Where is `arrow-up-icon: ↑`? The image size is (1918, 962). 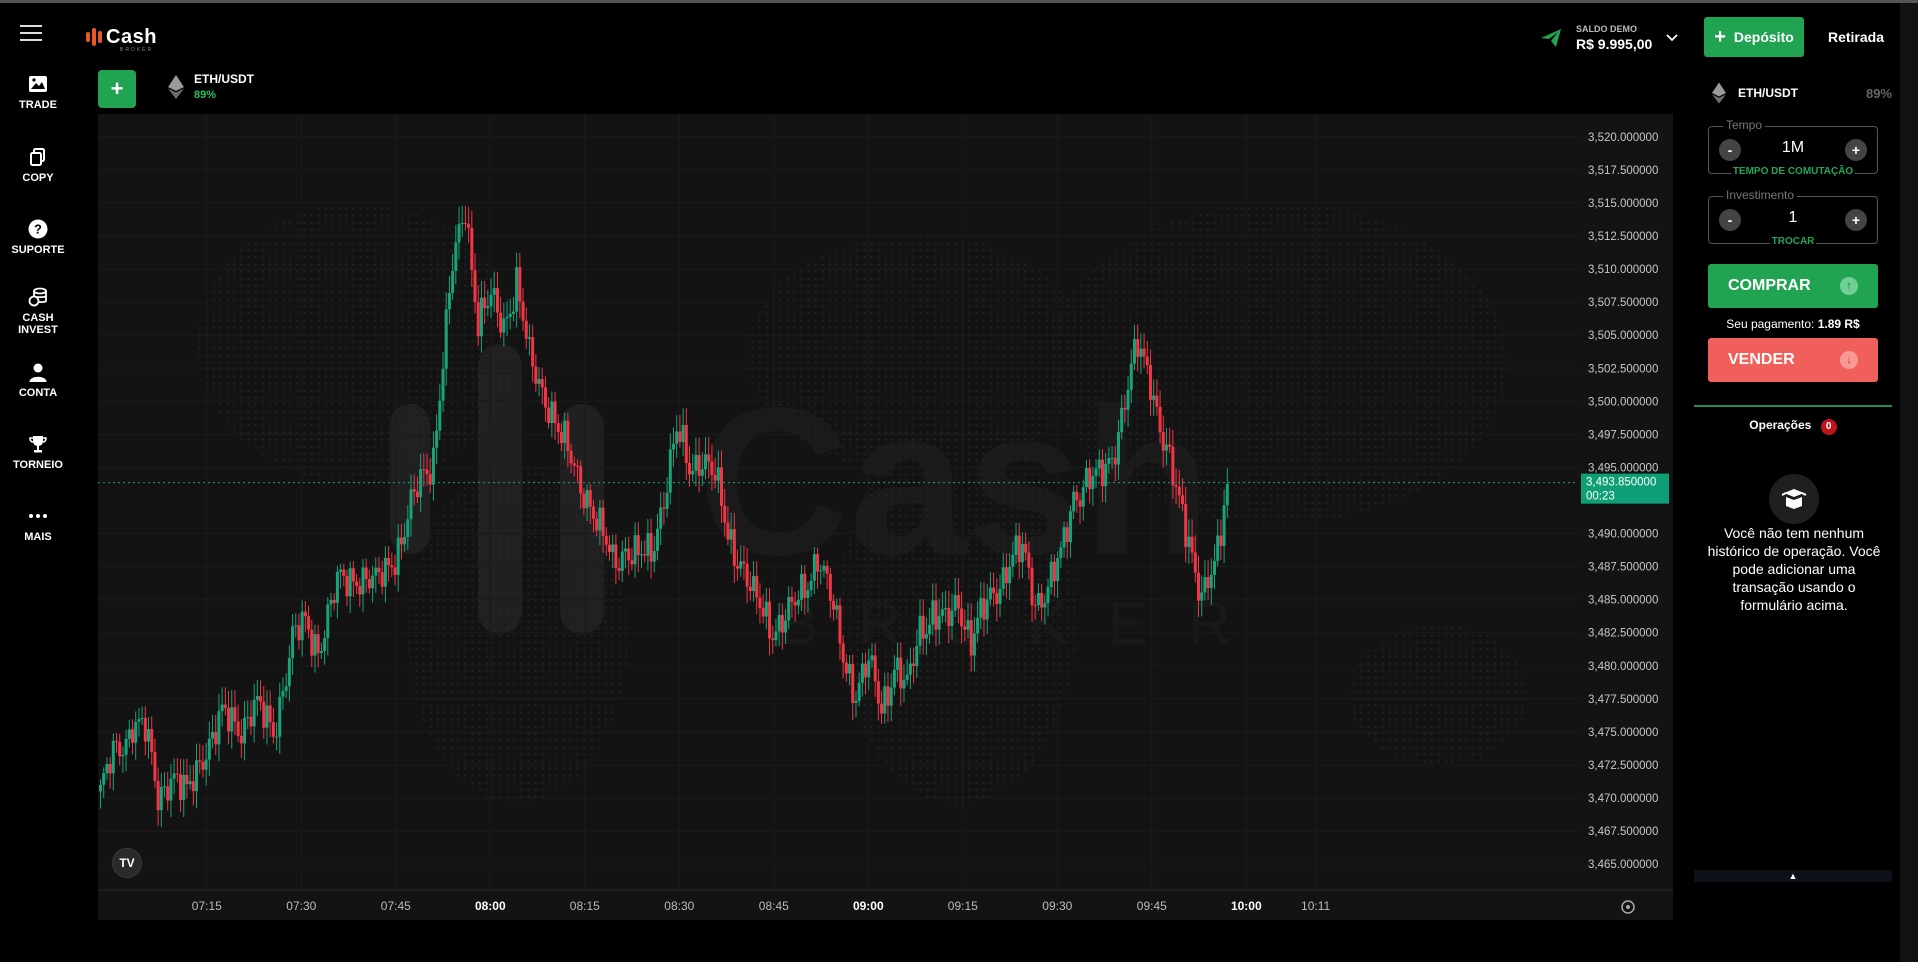
arrow-up-icon: ↑ is located at coordinates (1849, 286).